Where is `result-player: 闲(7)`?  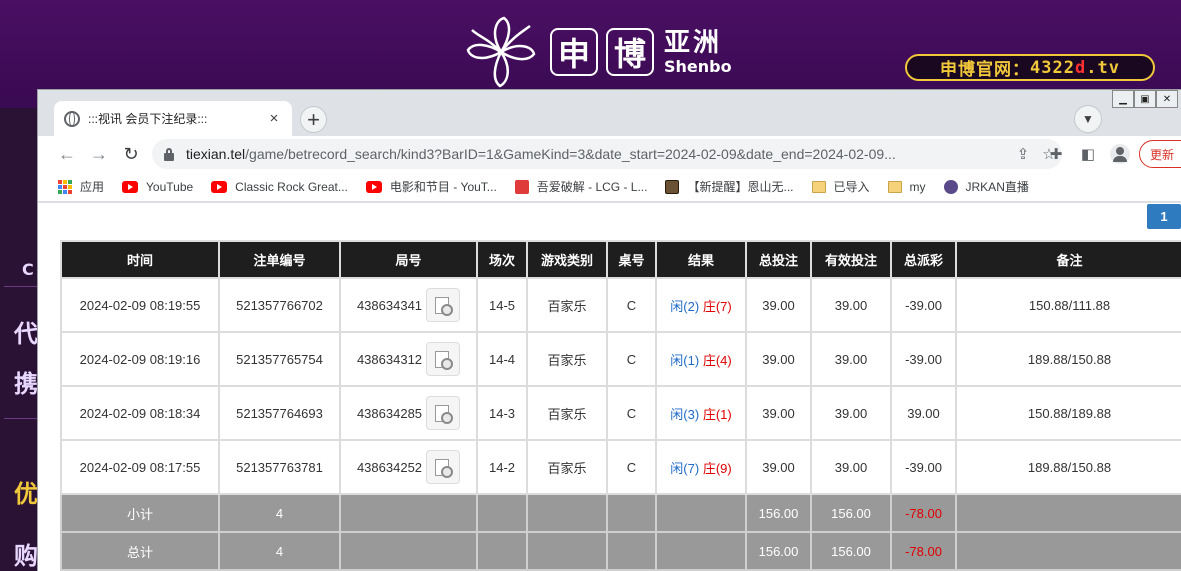
result-player: 闲(7) is located at coordinates (685, 468).